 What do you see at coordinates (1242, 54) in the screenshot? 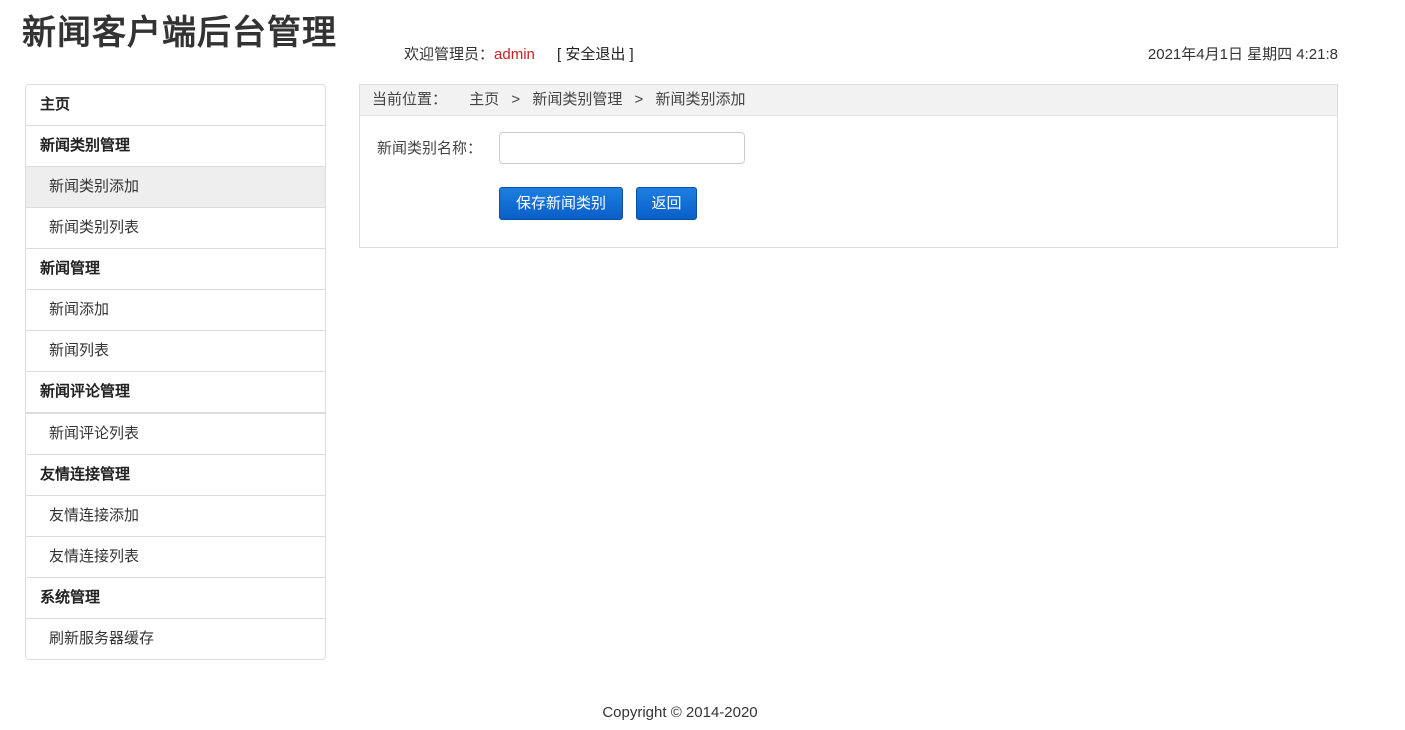
I see `datetime-display: 2021年4月1日 星期四 4:21:8` at bounding box center [1242, 54].